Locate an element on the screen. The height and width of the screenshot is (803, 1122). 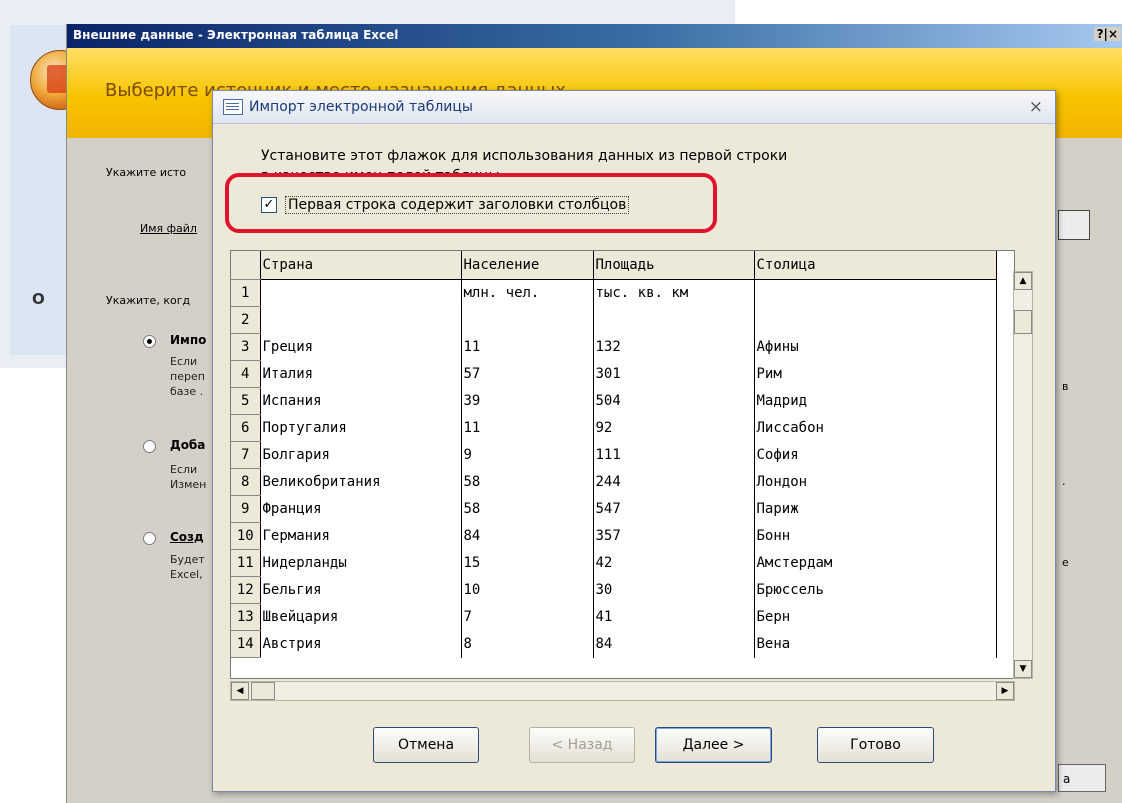
table-cell: Брюссель is located at coordinates (875, 590).